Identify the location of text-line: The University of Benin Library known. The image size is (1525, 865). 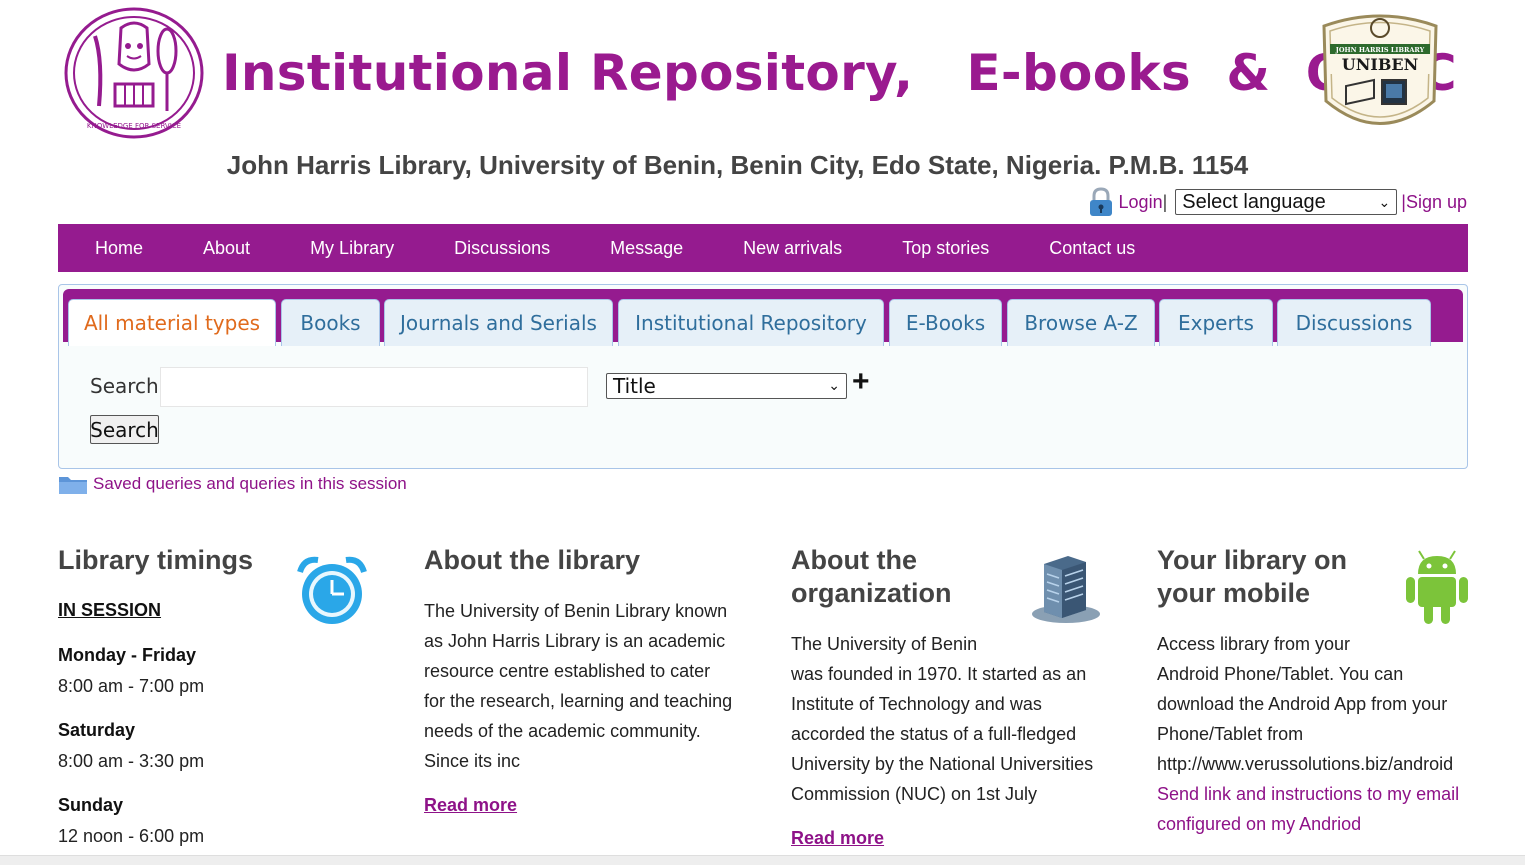
(576, 611).